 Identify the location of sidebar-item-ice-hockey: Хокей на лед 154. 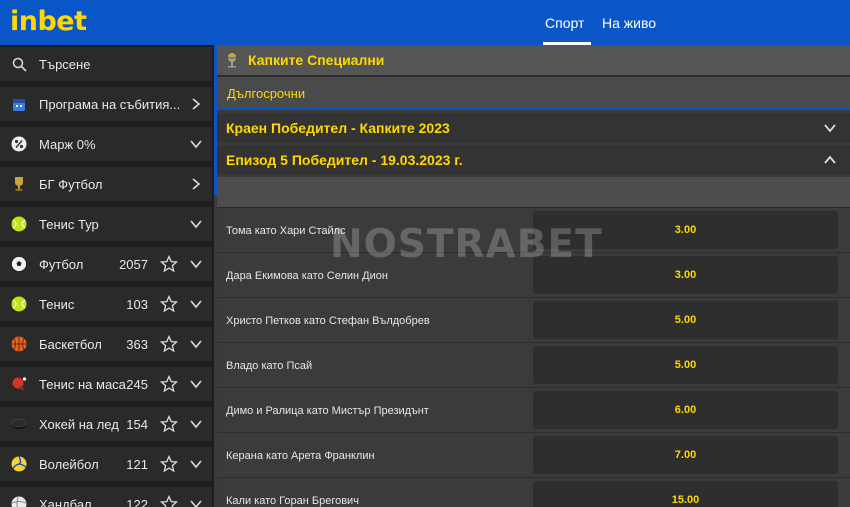
(106, 425).